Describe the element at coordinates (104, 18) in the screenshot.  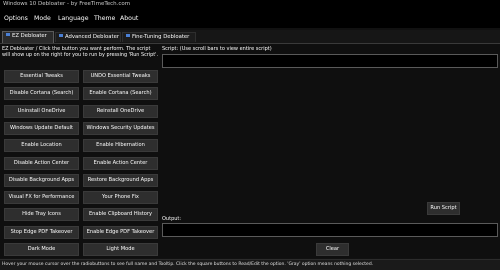
I see `menu-theme: Theme` at that location.